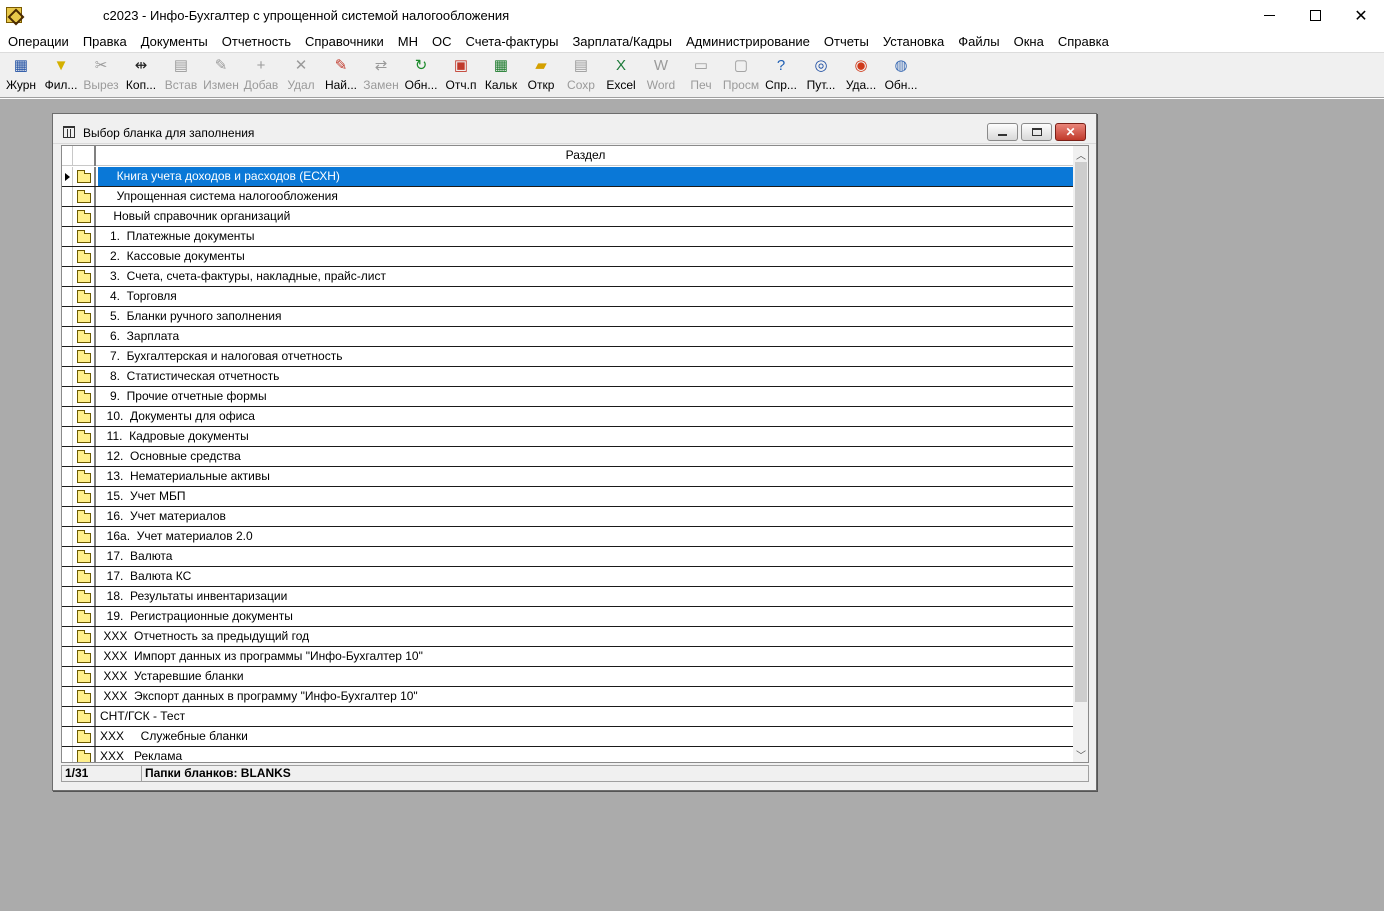 This screenshot has width=1384, height=911. What do you see at coordinates (567, 297) in the screenshot?
I see `table-row: 4. Торговля` at bounding box center [567, 297].